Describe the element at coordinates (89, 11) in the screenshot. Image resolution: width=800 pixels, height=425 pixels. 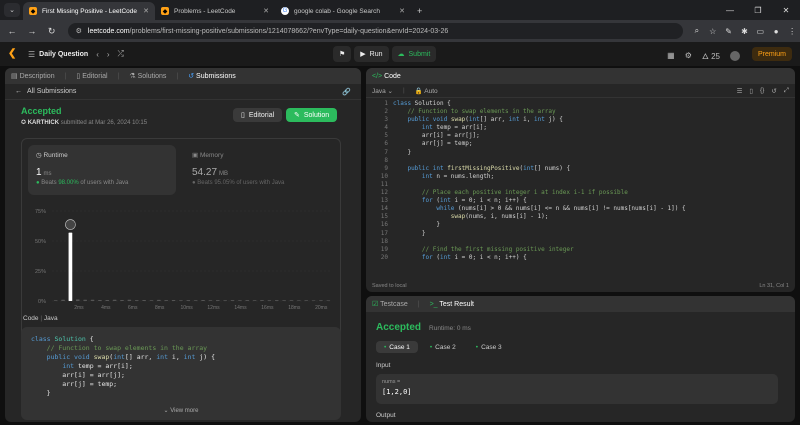
I see `browser-tab-first-missing-positive: ◆ First Missing Positive - LeetCode ✕` at that location.